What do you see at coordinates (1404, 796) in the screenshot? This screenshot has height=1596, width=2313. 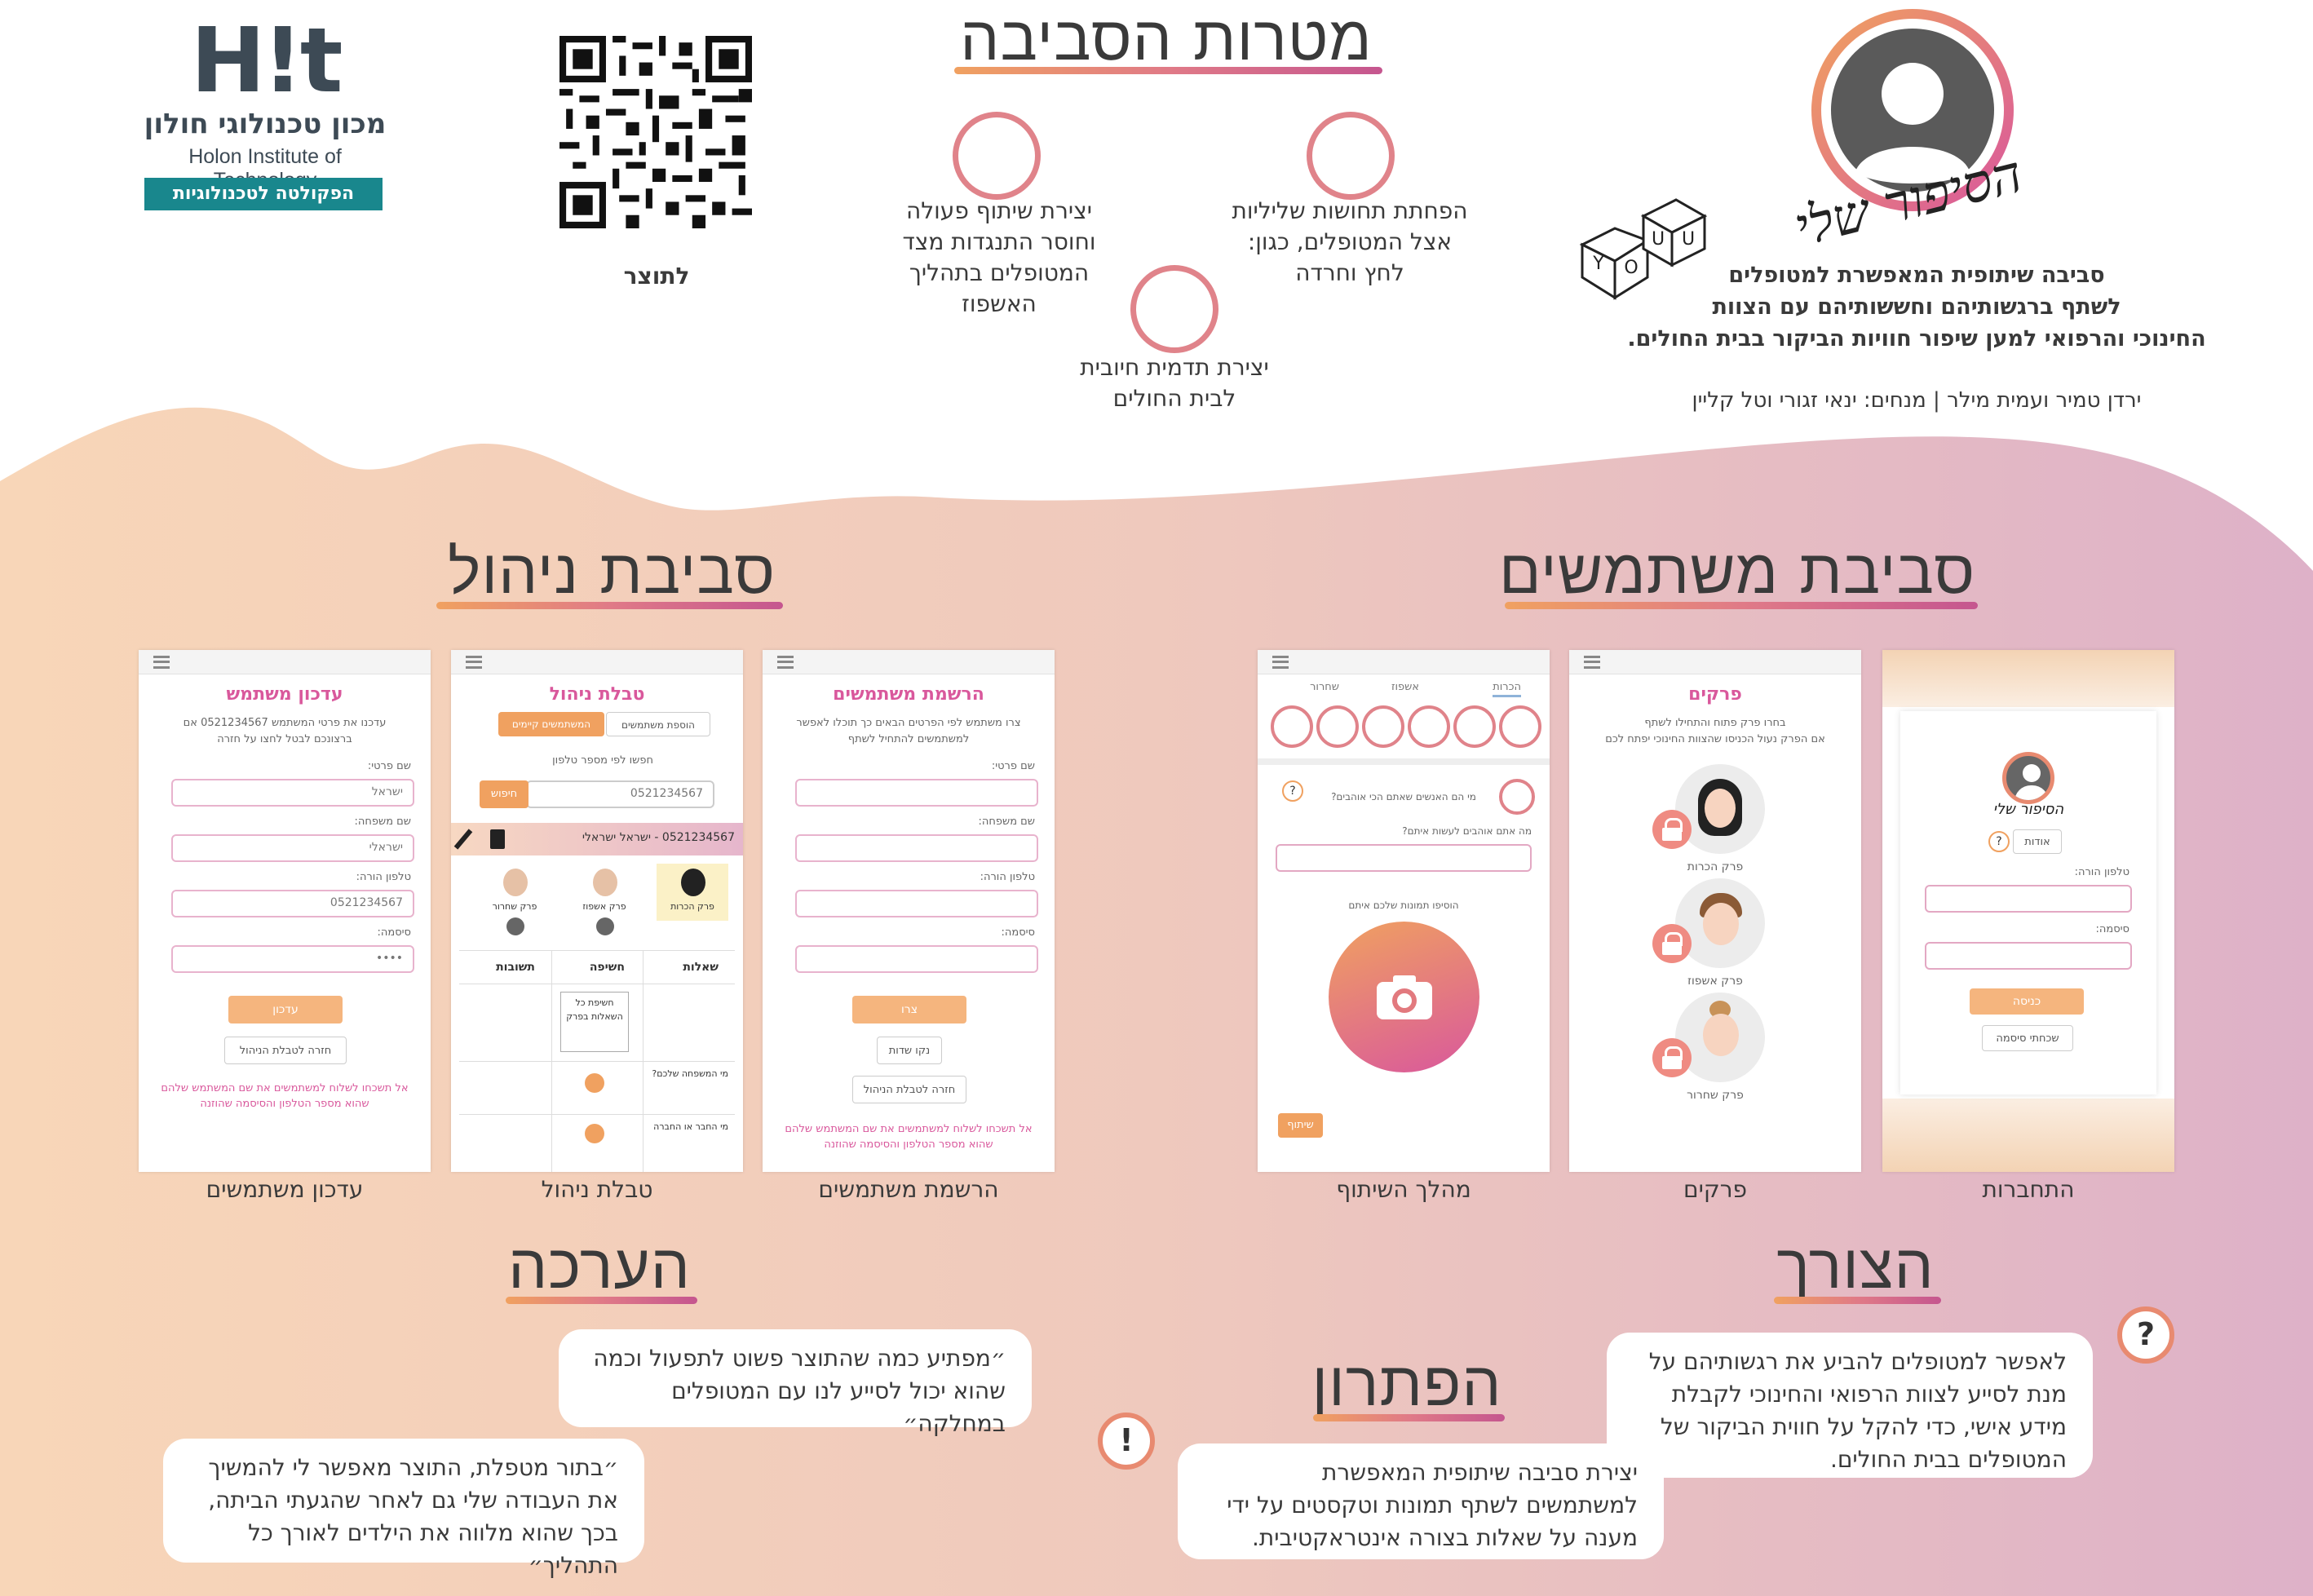 I see `share-question: מי הם האנשים שאתם הכי אוהבים?` at bounding box center [1404, 796].